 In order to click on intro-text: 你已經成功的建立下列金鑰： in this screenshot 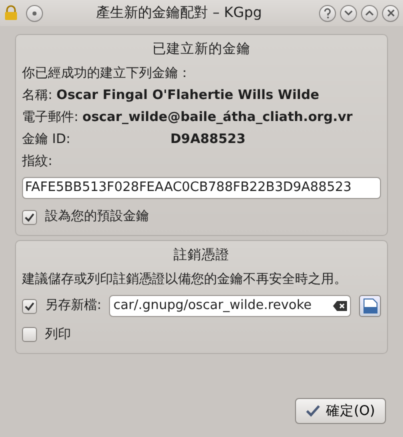, I will do `click(107, 74)`.